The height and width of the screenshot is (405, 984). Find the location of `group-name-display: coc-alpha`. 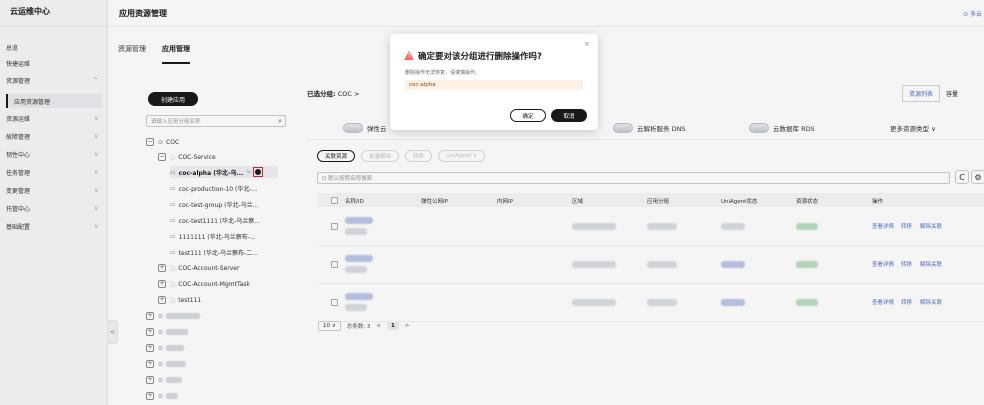

group-name-display: coc-alpha is located at coordinates (494, 85).